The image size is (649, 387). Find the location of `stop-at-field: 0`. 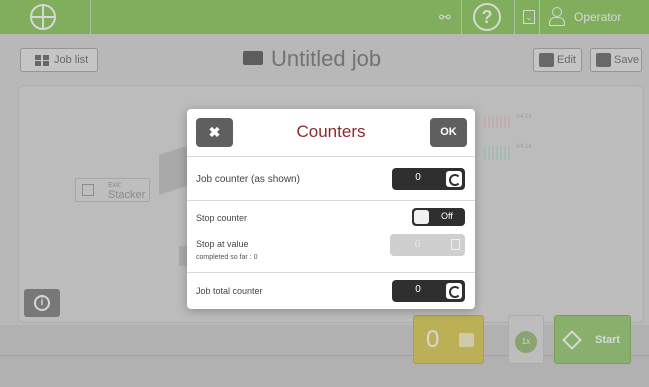

stop-at-field: 0 is located at coordinates (427, 245).